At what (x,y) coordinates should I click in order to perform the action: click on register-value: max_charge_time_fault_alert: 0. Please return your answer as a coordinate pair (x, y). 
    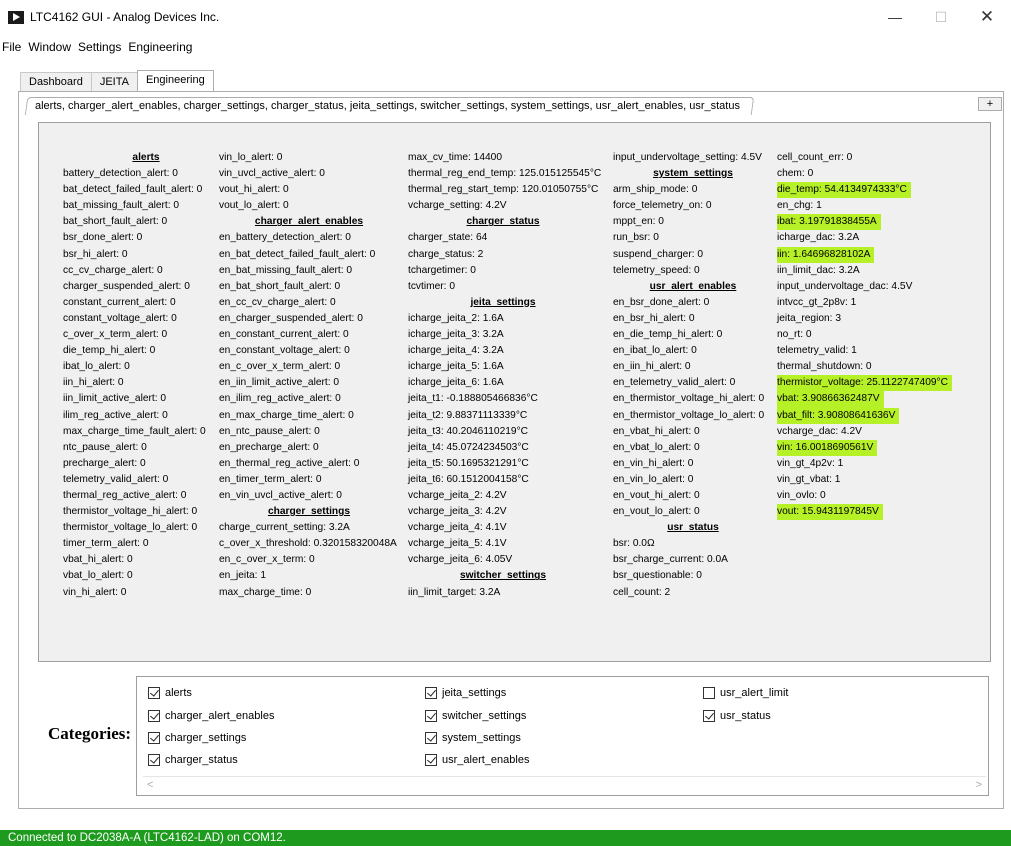
    Looking at the image, I should click on (134, 431).